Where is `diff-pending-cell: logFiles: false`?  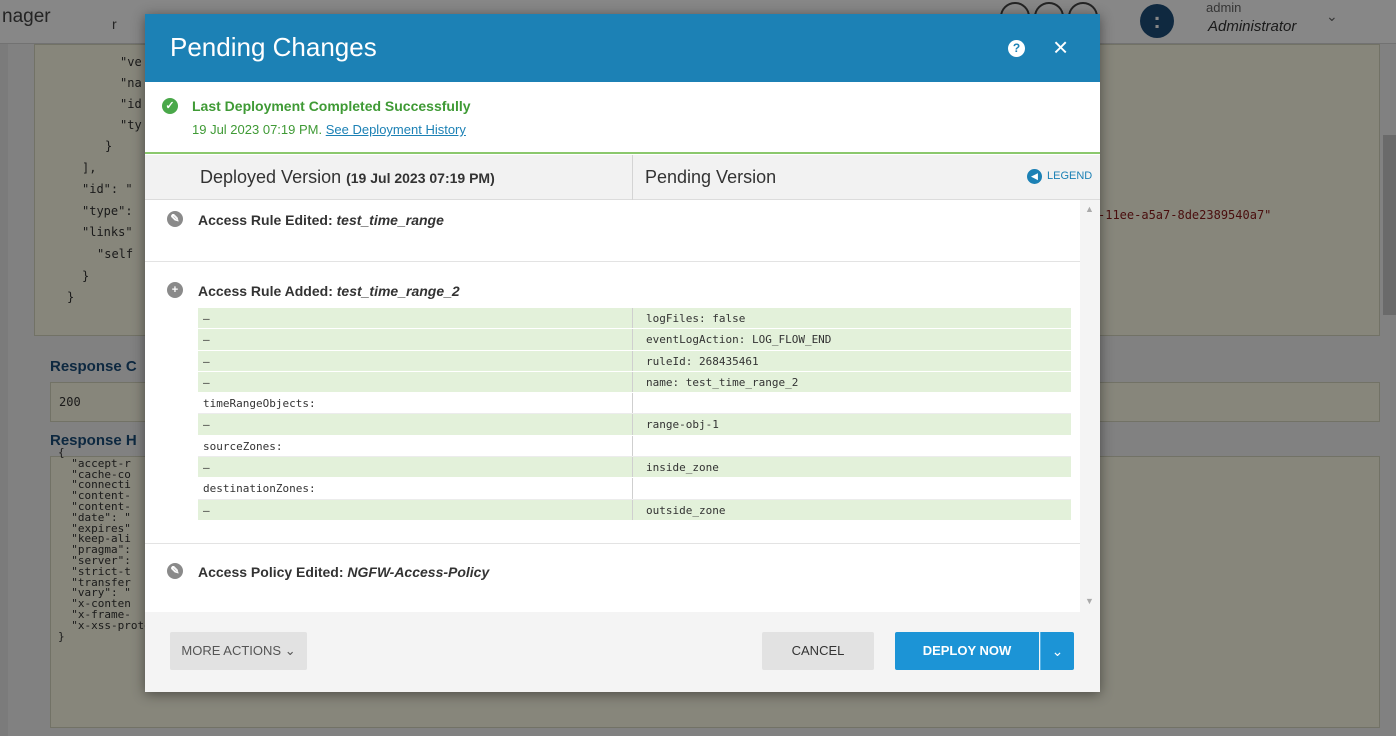
diff-pending-cell: logFiles: false is located at coordinates (851, 318).